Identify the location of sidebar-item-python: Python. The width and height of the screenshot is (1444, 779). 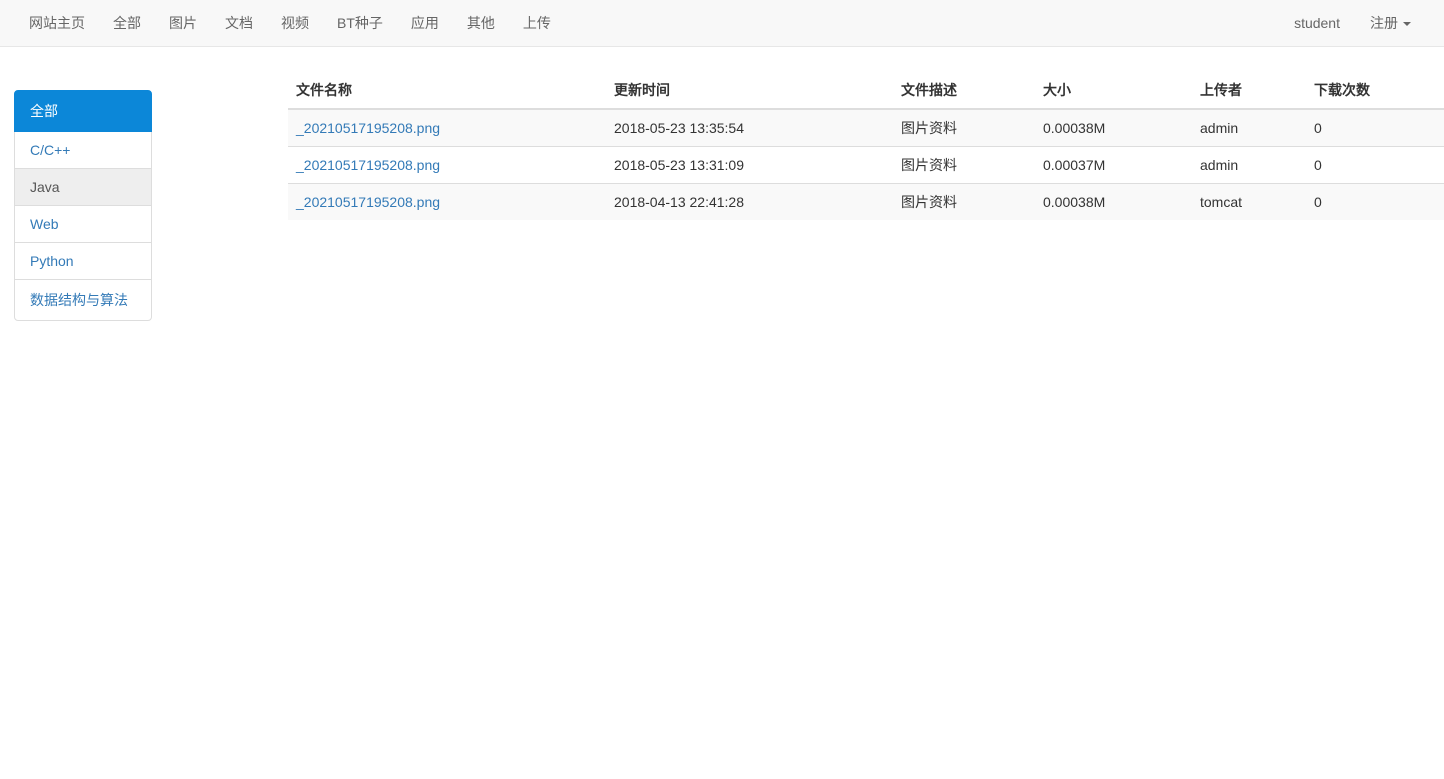
(83, 261).